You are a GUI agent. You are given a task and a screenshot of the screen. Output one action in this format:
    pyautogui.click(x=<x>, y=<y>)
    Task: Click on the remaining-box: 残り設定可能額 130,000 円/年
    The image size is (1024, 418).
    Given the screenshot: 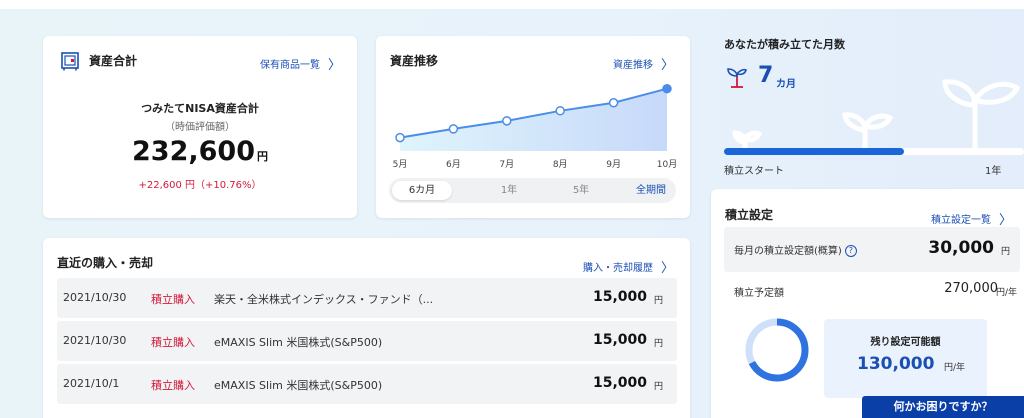 What is the action you would take?
    pyautogui.click(x=905, y=358)
    